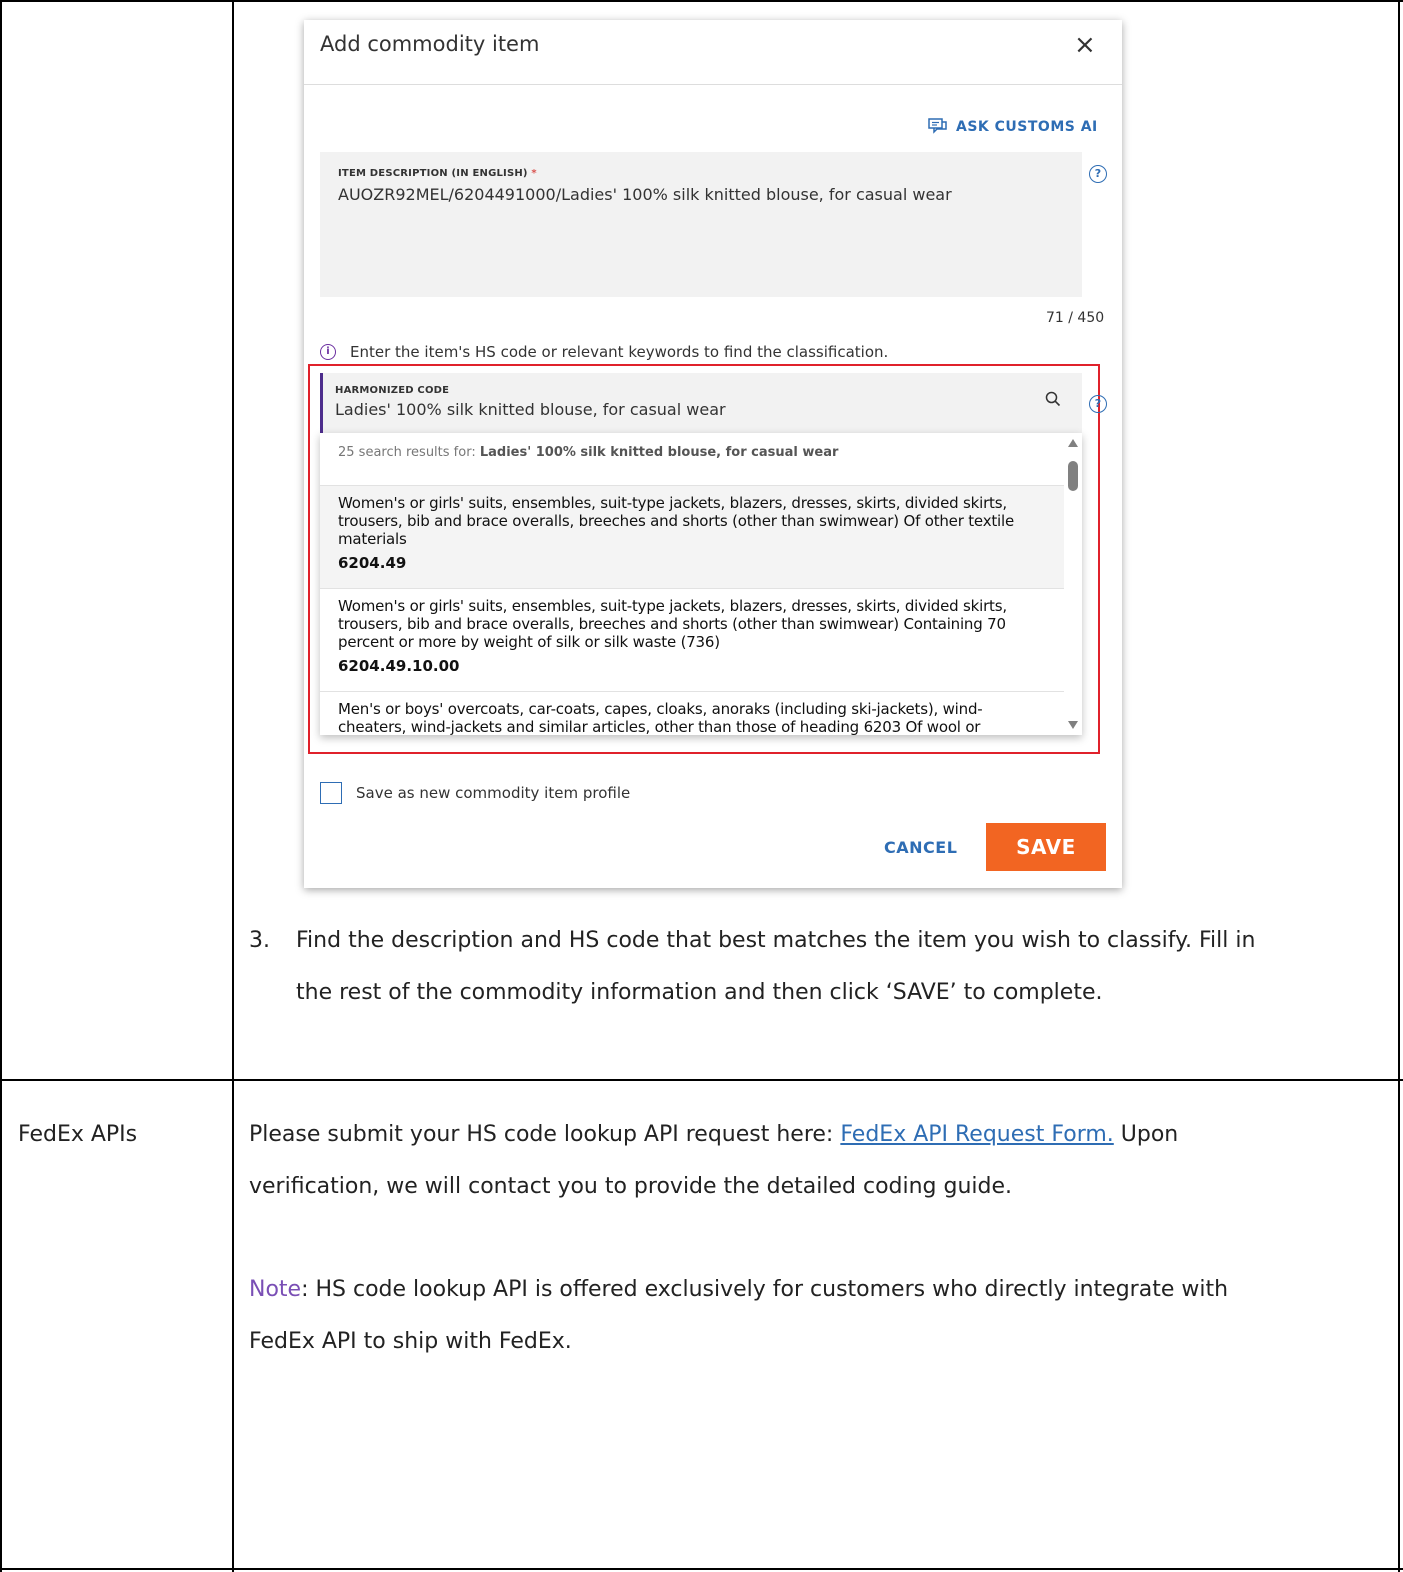 This screenshot has height=1572, width=1403. Describe the element at coordinates (1073, 443) in the screenshot. I see `scroll-up-icon` at that location.